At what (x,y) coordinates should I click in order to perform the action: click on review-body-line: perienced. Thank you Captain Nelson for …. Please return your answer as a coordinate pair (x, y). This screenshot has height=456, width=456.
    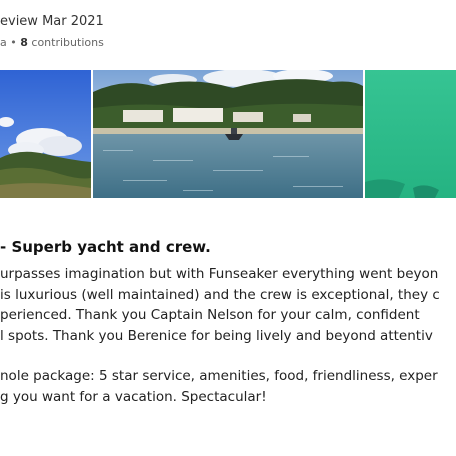
    Looking at the image, I should click on (210, 315).